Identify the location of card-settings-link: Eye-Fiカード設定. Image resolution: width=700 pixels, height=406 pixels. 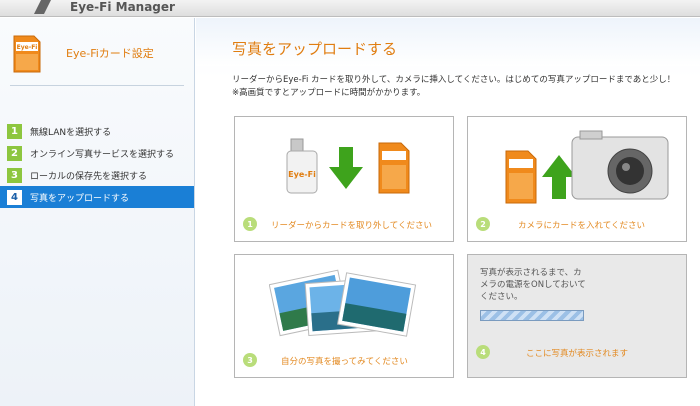
(110, 53).